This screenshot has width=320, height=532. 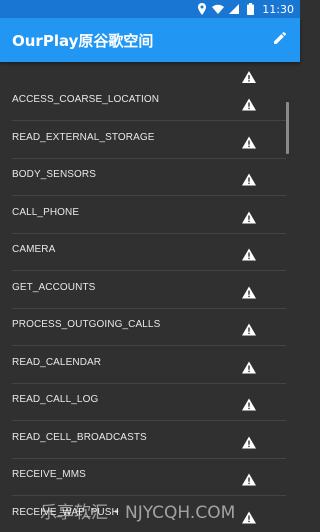 I want to click on status-time: 11:30, so click(x=278, y=9).